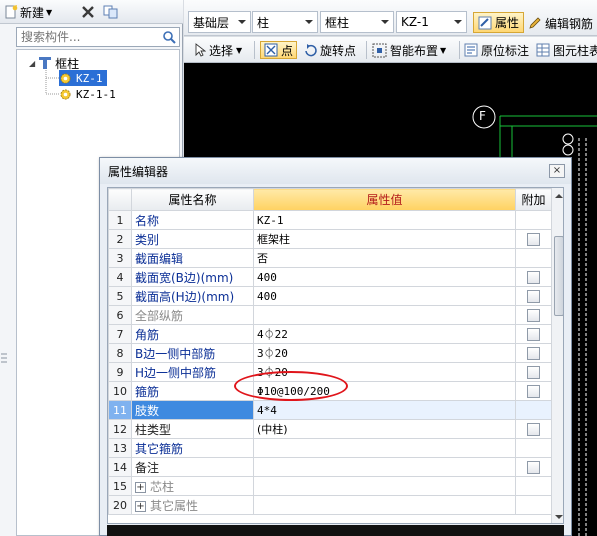 This screenshot has height=536, width=597. I want to click on delete-button, so click(88, 12).